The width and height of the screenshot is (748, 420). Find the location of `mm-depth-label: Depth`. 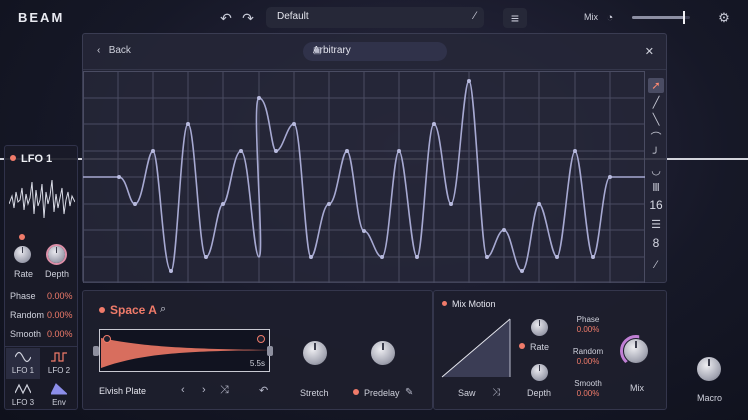

mm-depth-label: Depth is located at coordinates (539, 393).